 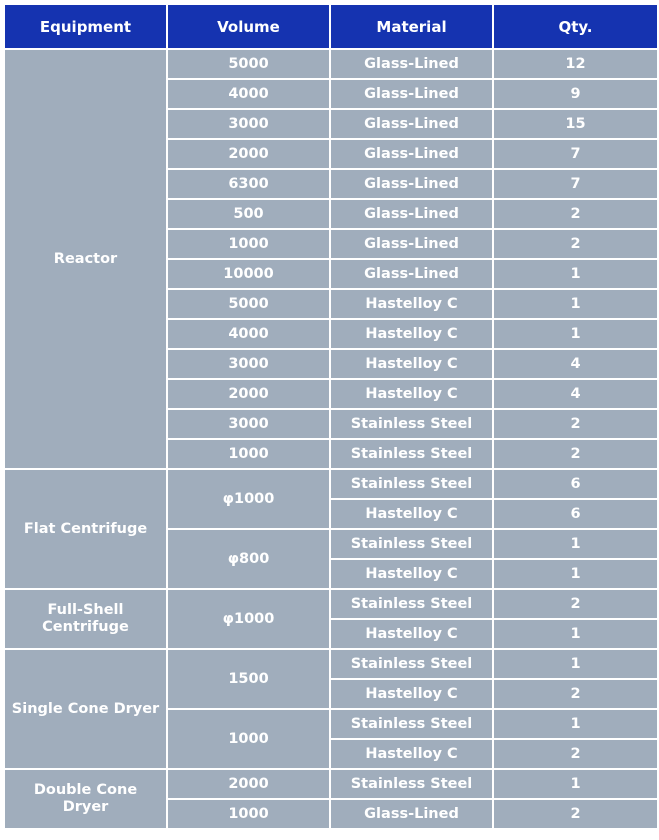 I want to click on header-volume: Volume, so click(x=248, y=26).